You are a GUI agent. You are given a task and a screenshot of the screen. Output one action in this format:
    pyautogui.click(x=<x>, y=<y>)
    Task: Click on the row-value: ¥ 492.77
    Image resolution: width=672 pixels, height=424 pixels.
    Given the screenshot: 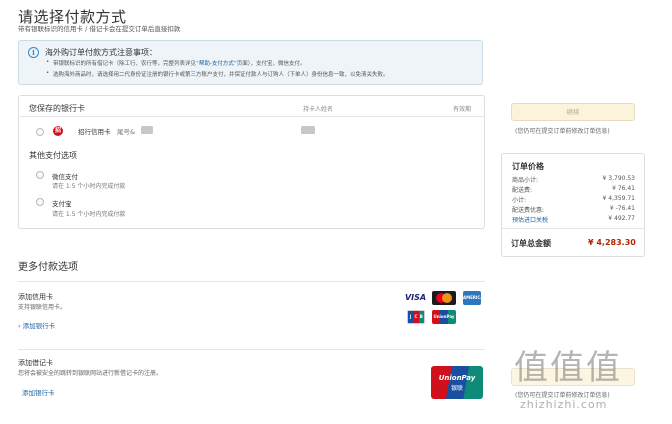 What is the action you would take?
    pyautogui.click(x=621, y=218)
    